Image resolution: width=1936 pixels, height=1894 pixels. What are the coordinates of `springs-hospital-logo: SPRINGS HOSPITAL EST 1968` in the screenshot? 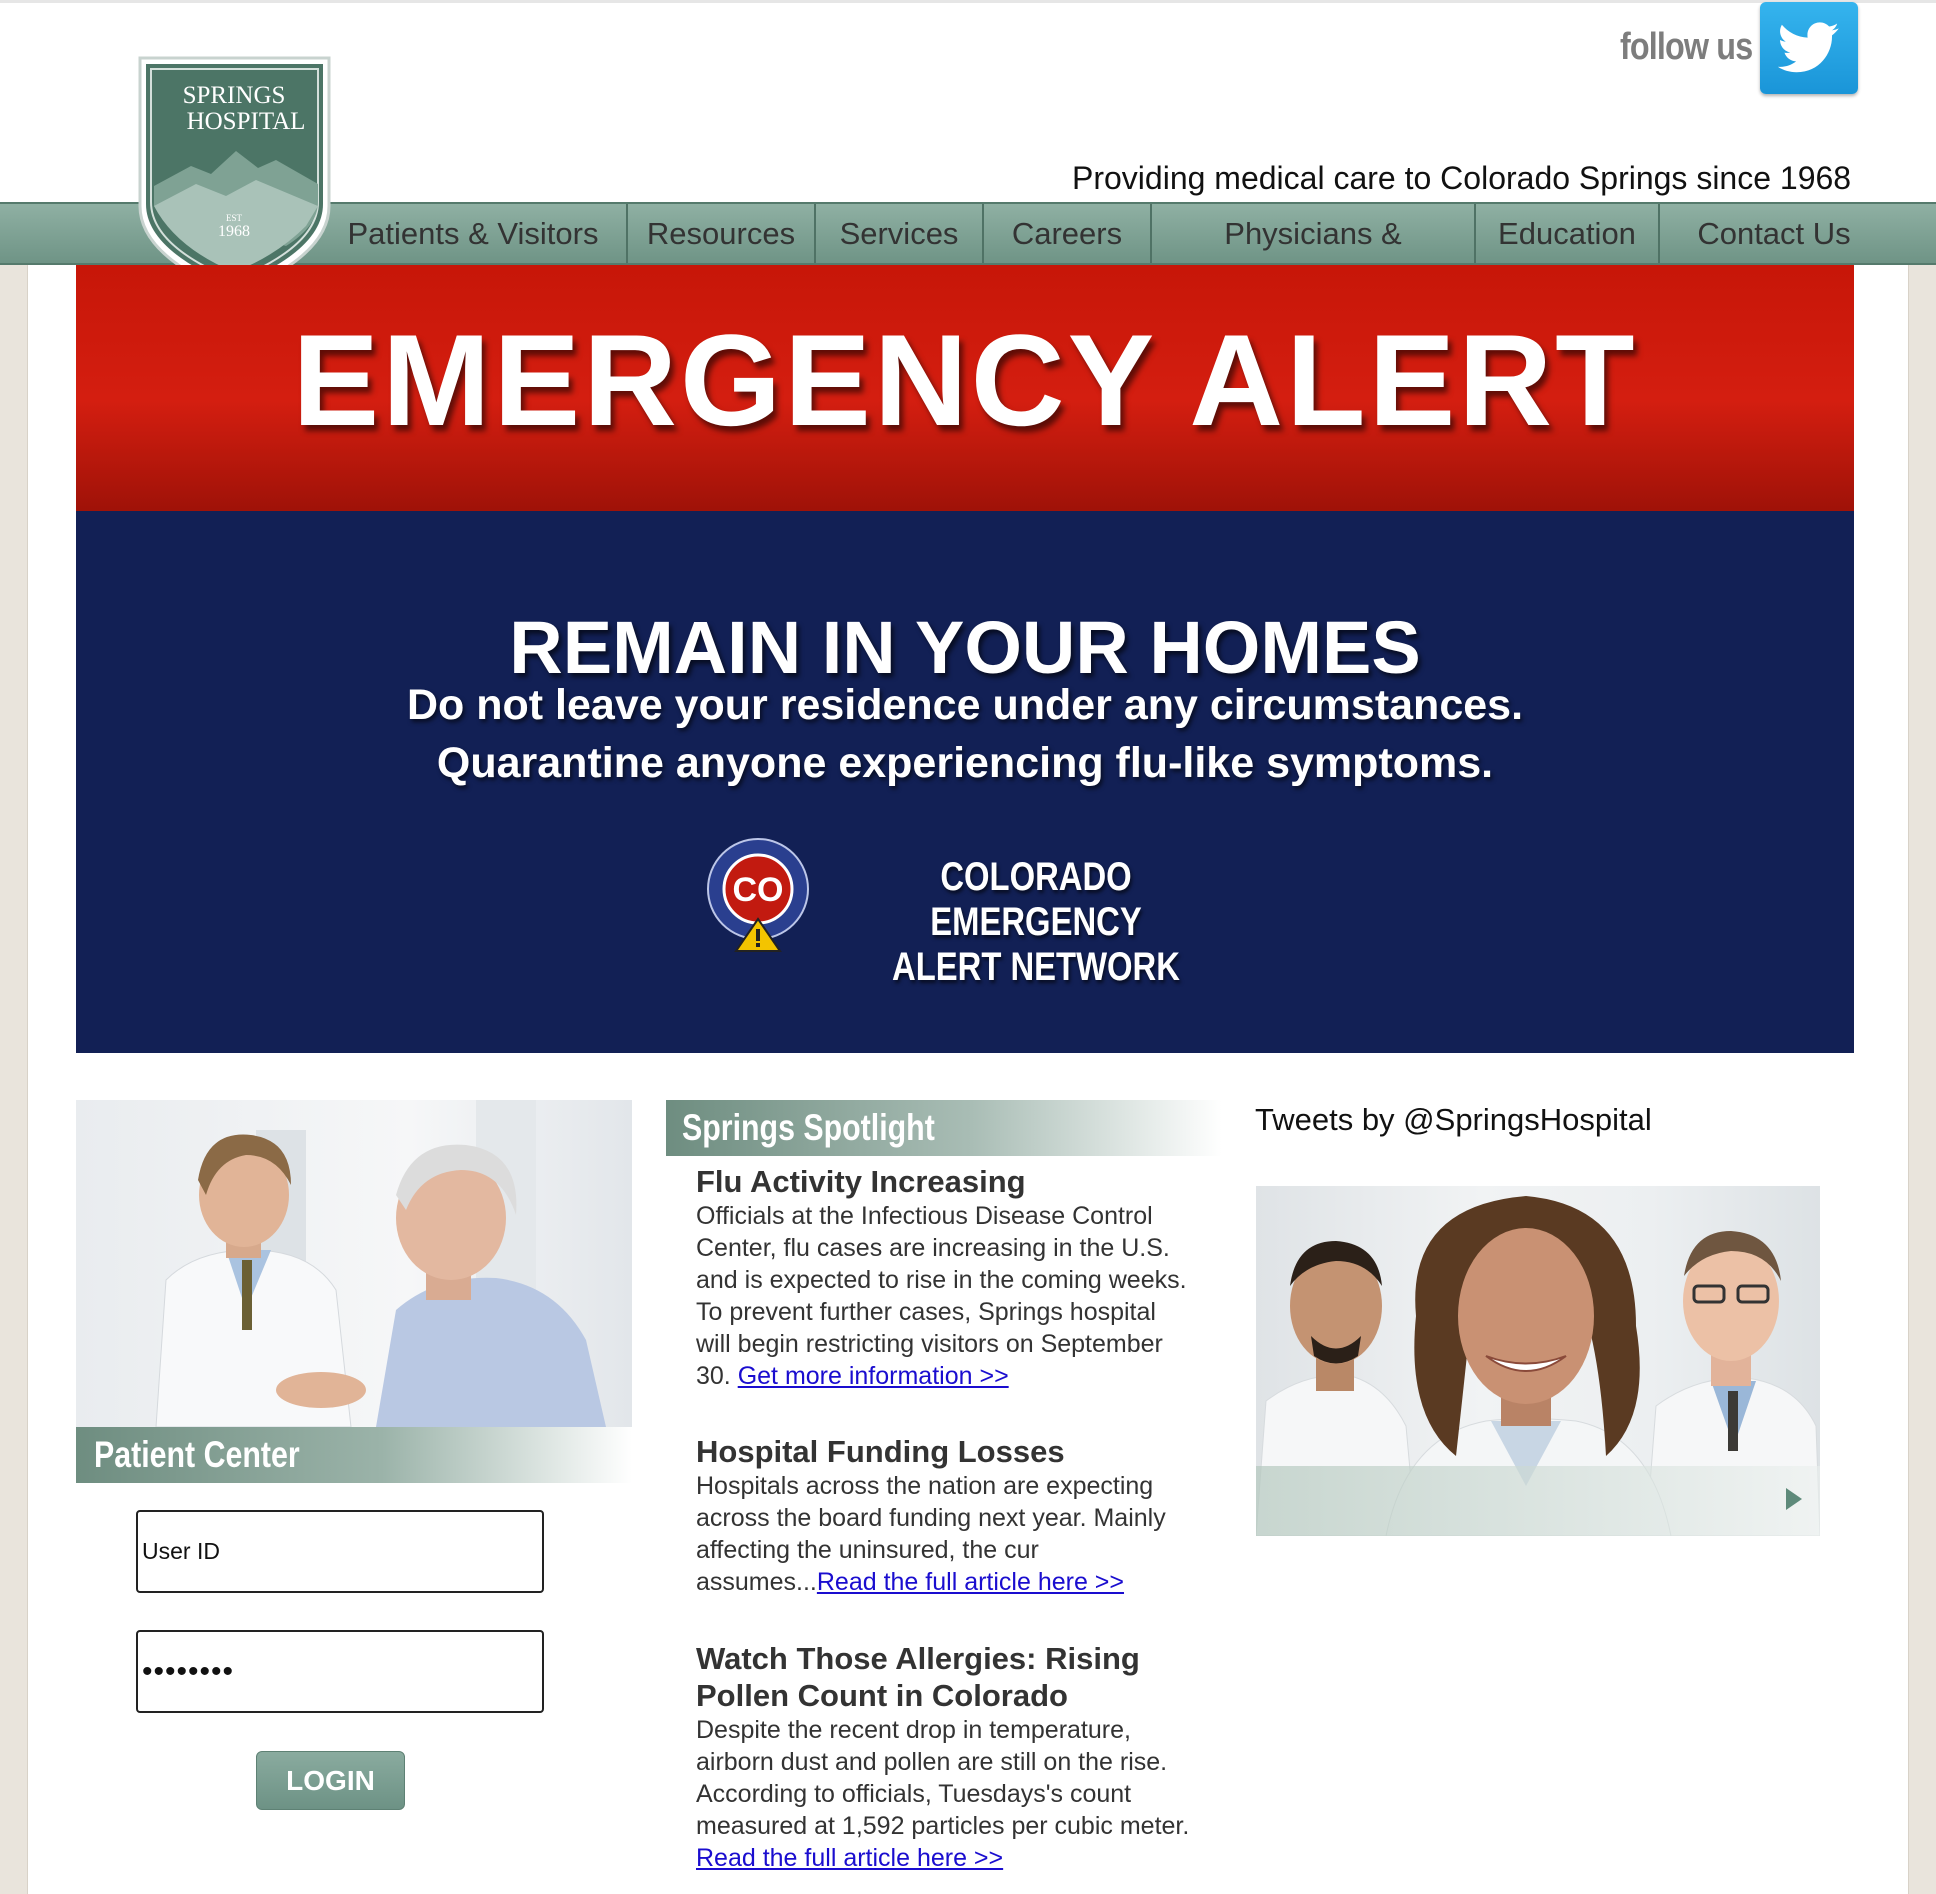 It's located at (234, 176).